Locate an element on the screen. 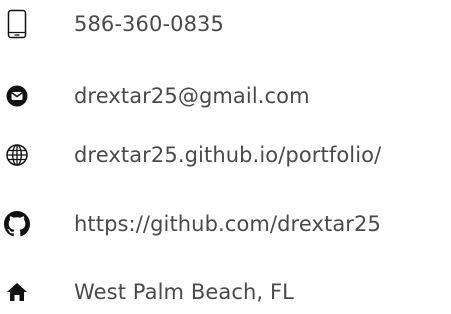 The image size is (451, 314). contact-email: drextar25@gmail.com is located at coordinates (225, 96).